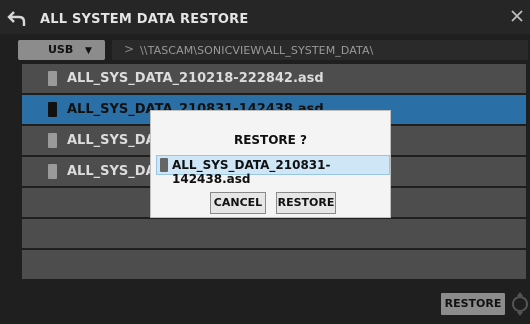 The width and height of the screenshot is (530, 324). I want to click on confirm-restore-button: RESTORE, so click(306, 203).